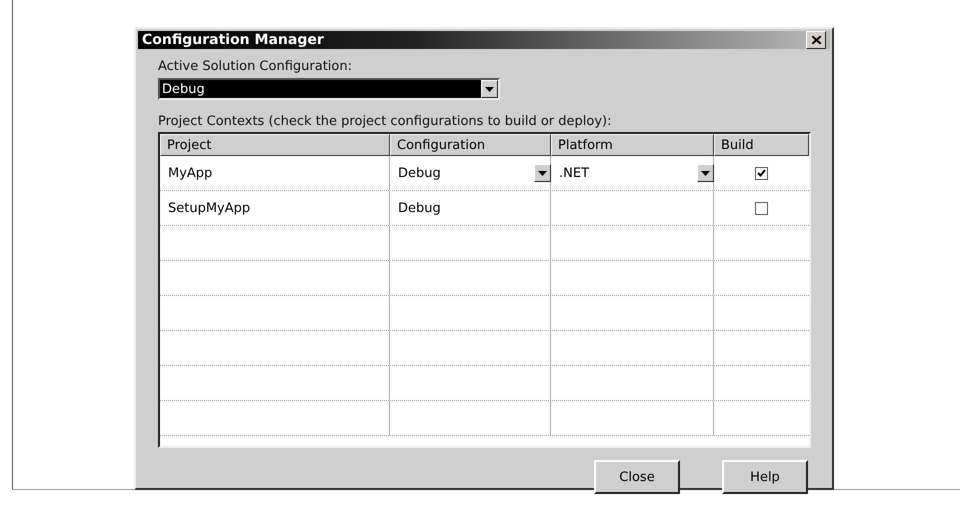  I want to click on table-cell: .NET, so click(574, 173).